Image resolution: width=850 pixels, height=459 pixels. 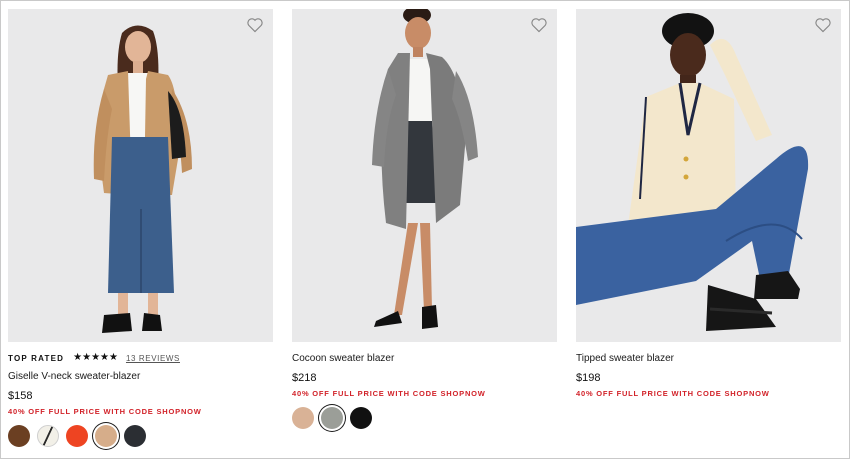 What do you see at coordinates (625, 358) in the screenshot?
I see `product-name: Tipped sweater blazer` at bounding box center [625, 358].